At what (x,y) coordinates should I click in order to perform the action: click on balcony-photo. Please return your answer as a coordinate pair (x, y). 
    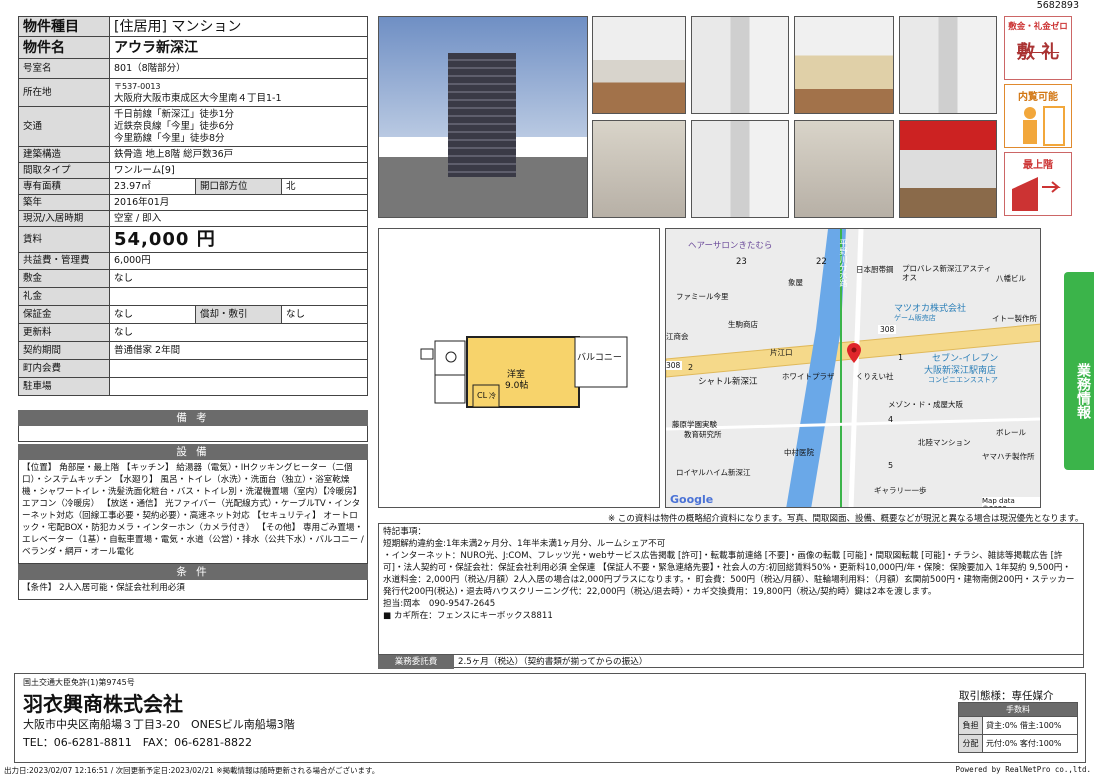
    Looking at the image, I should click on (948, 169).